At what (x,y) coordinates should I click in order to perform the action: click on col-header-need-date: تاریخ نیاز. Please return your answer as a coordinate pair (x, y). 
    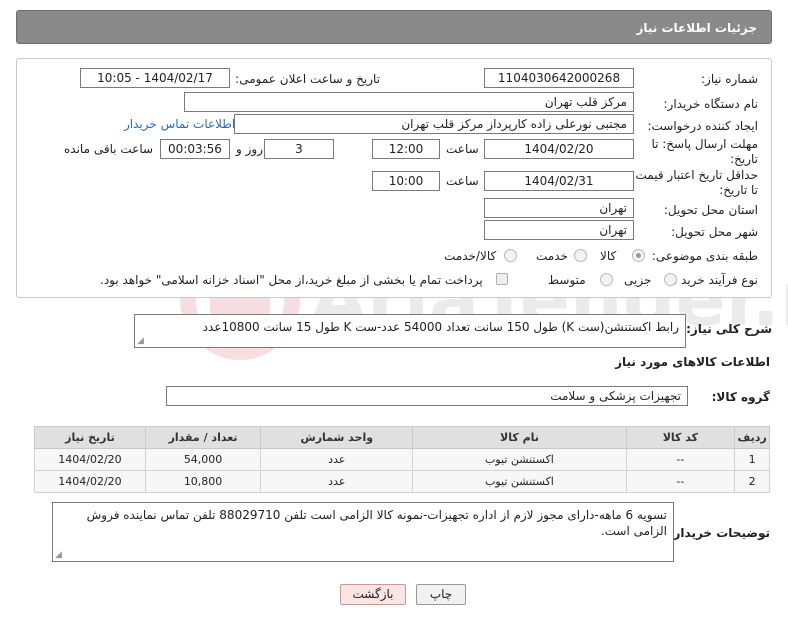
    Looking at the image, I should click on (90, 437).